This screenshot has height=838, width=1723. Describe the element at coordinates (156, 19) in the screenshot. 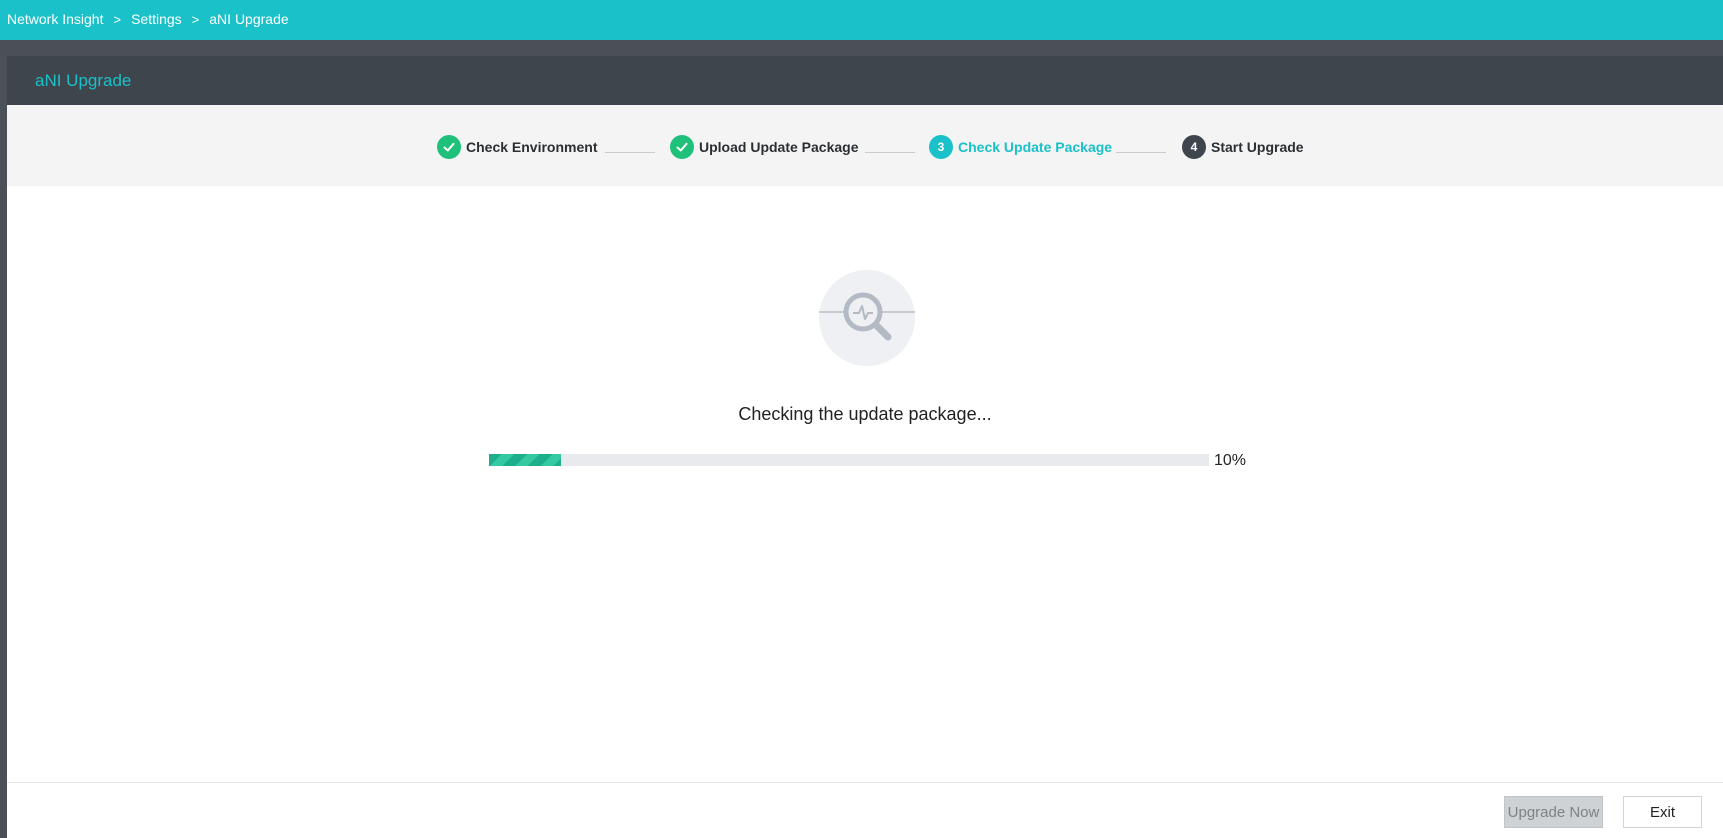

I see `breadcrumb-settings: Settings` at that location.